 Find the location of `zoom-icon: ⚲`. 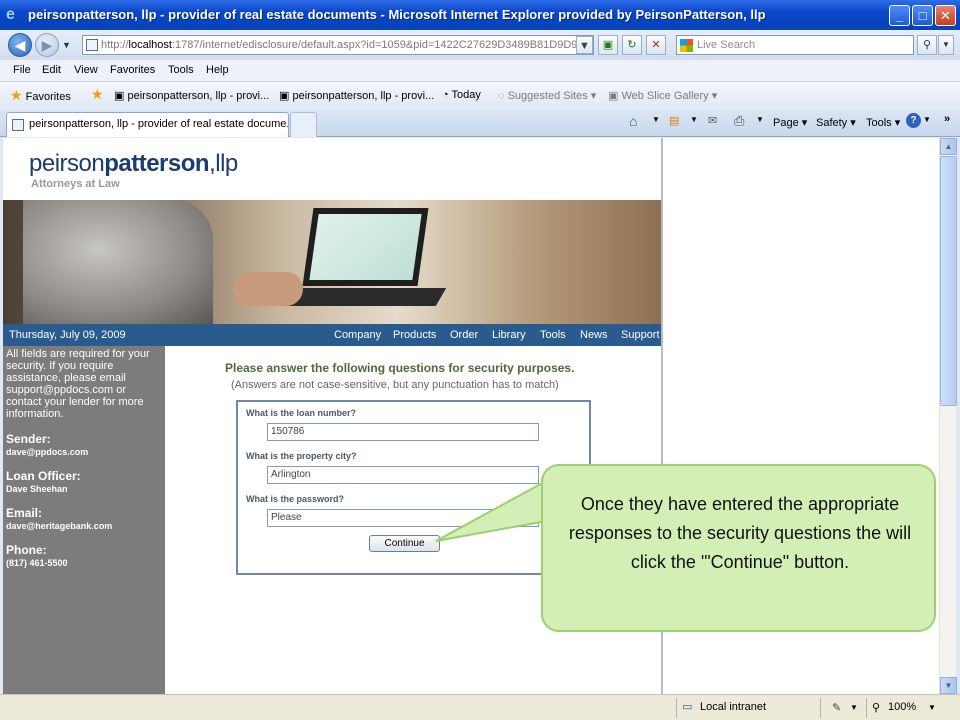

zoom-icon: ⚲ is located at coordinates (876, 707).